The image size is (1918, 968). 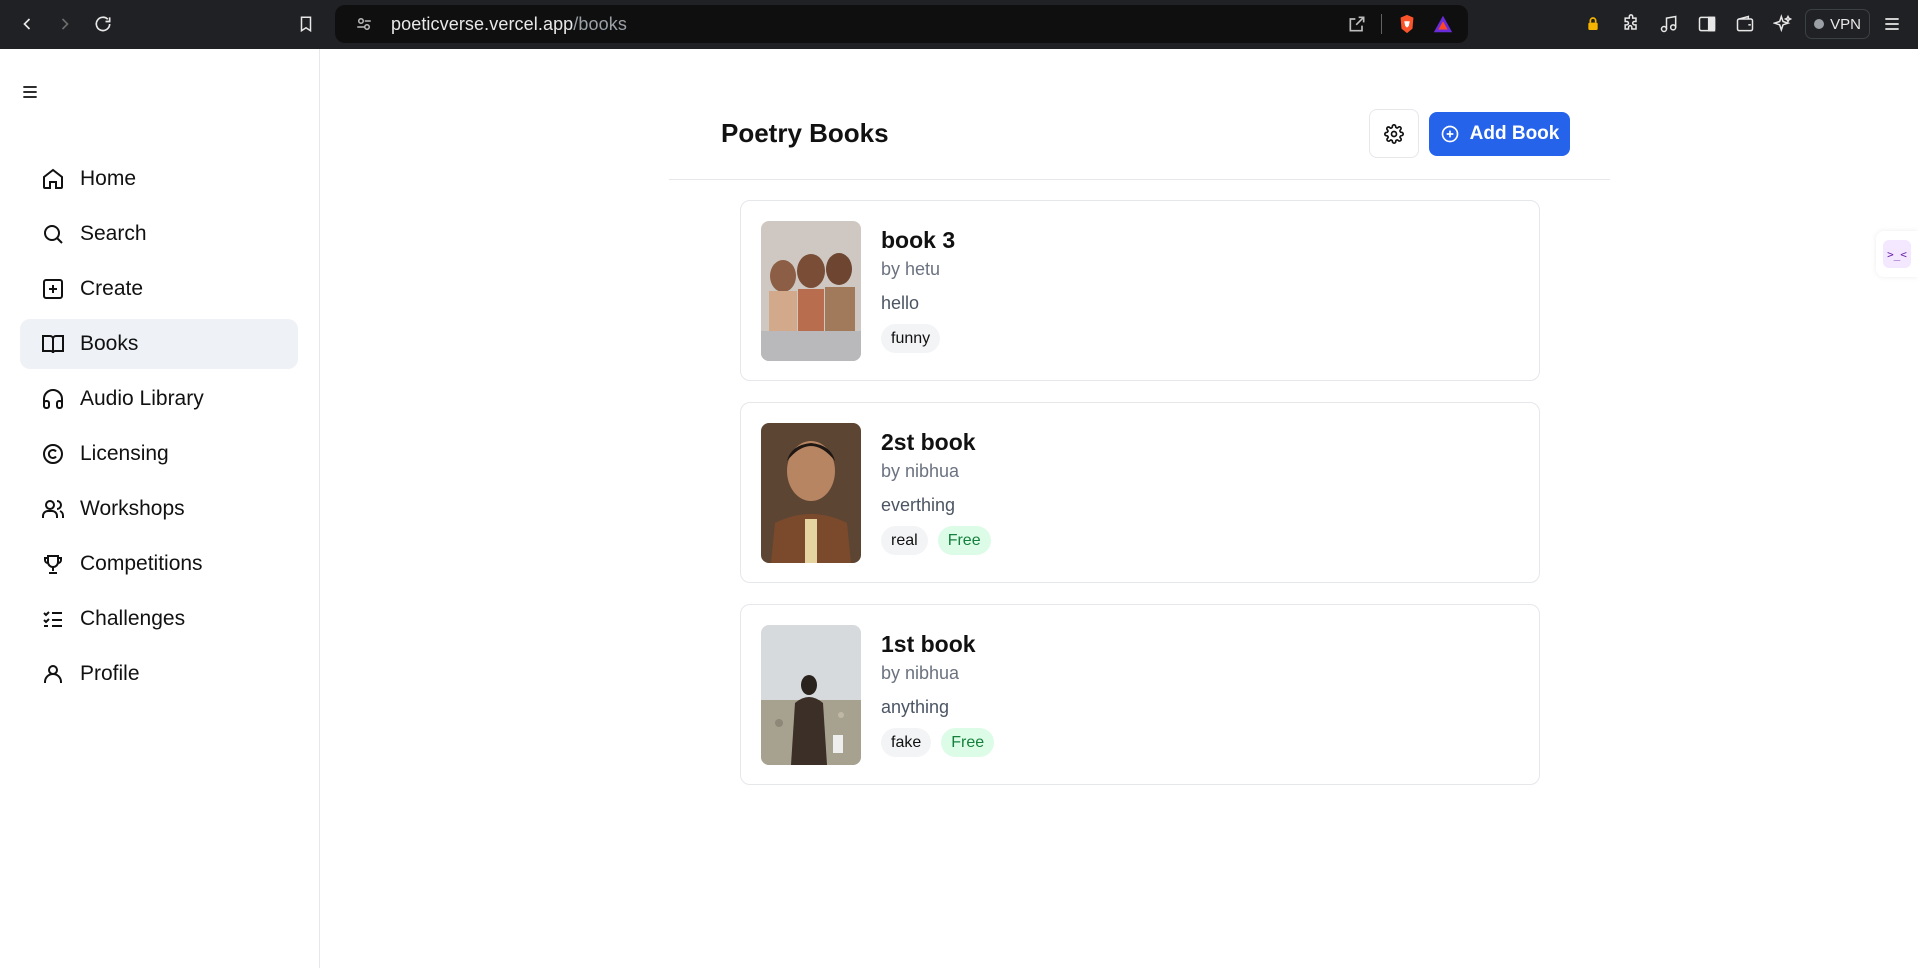 What do you see at coordinates (53, 564) in the screenshot?
I see `trophy-icon` at bounding box center [53, 564].